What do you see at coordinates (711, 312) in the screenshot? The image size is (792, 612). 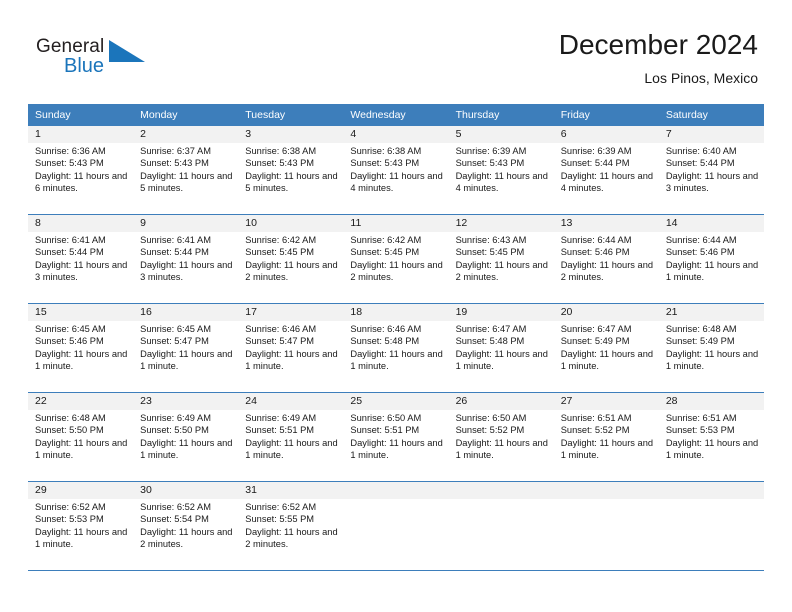 I see `day-number: 21` at bounding box center [711, 312].